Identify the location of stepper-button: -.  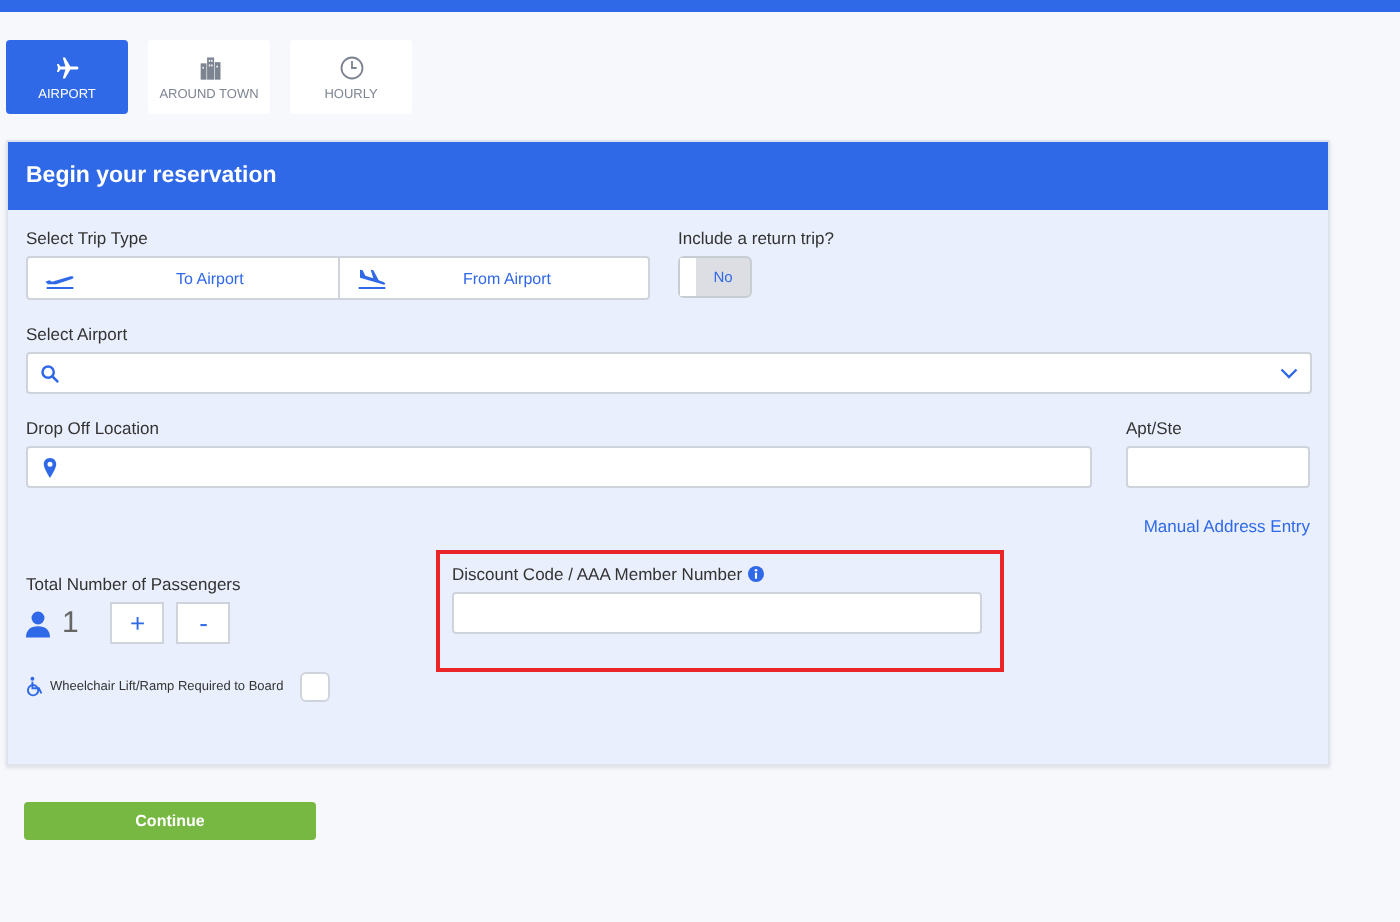
(203, 623).